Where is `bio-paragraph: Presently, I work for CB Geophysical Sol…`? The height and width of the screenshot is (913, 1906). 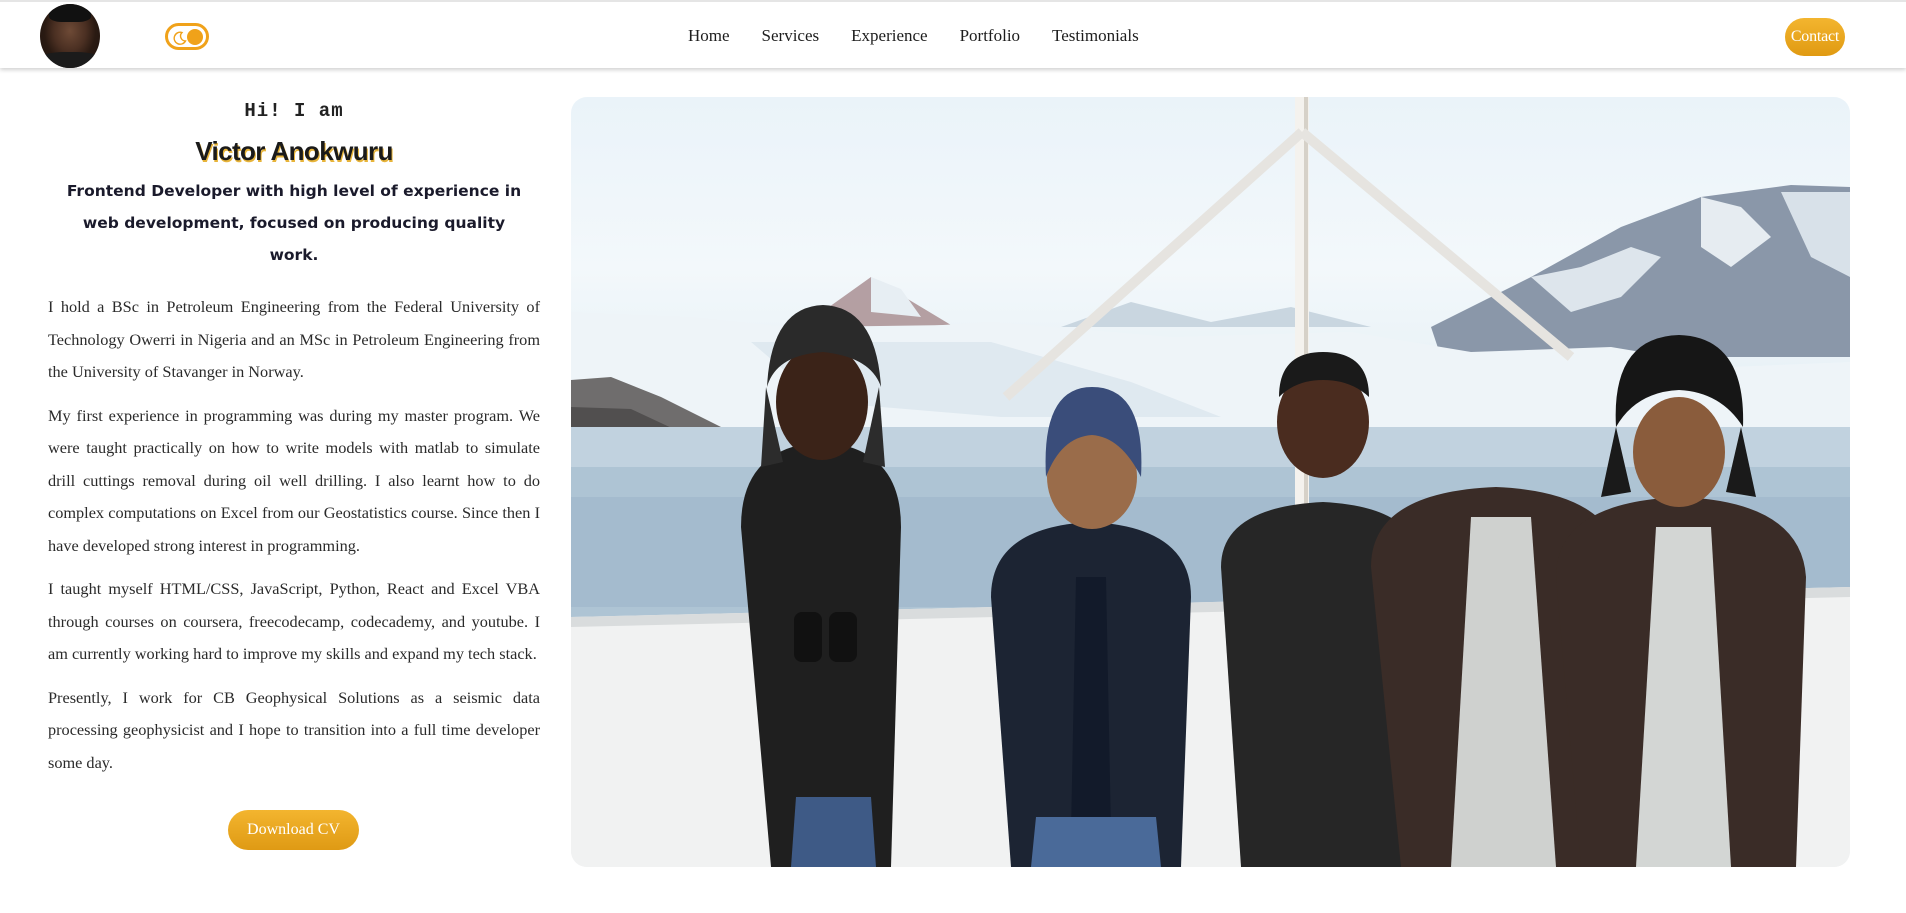 bio-paragraph: Presently, I work for CB Geophysical Sol… is located at coordinates (294, 729).